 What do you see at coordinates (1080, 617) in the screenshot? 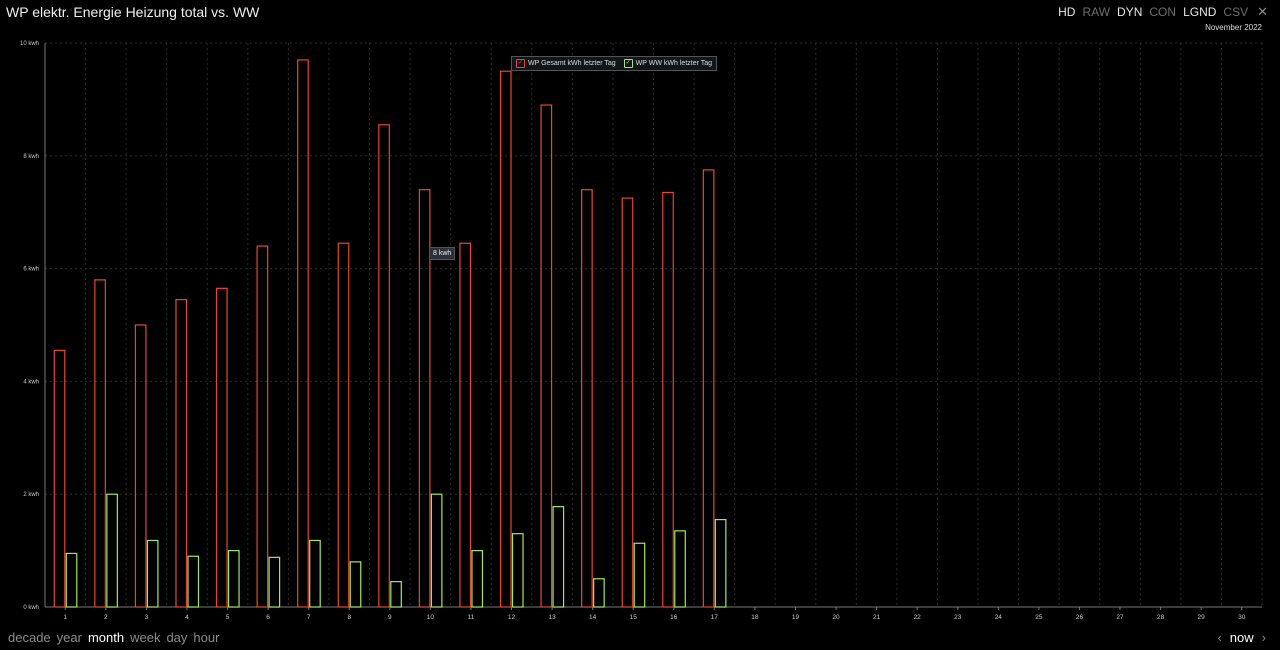
I see `x-tick-label: 26` at bounding box center [1080, 617].